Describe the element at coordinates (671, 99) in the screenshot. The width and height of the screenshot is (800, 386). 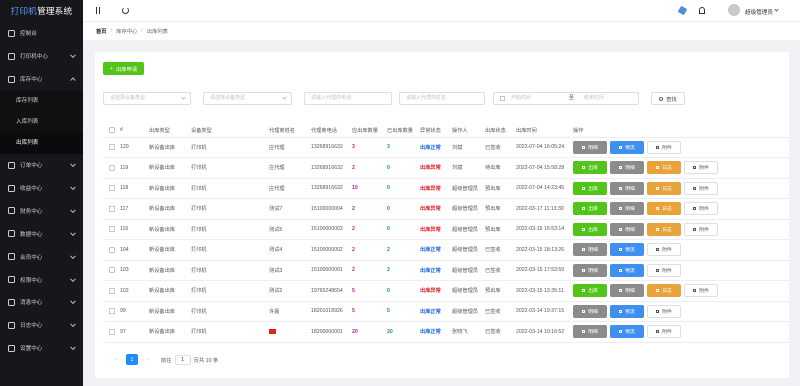
I see `search-label: 查找` at that location.